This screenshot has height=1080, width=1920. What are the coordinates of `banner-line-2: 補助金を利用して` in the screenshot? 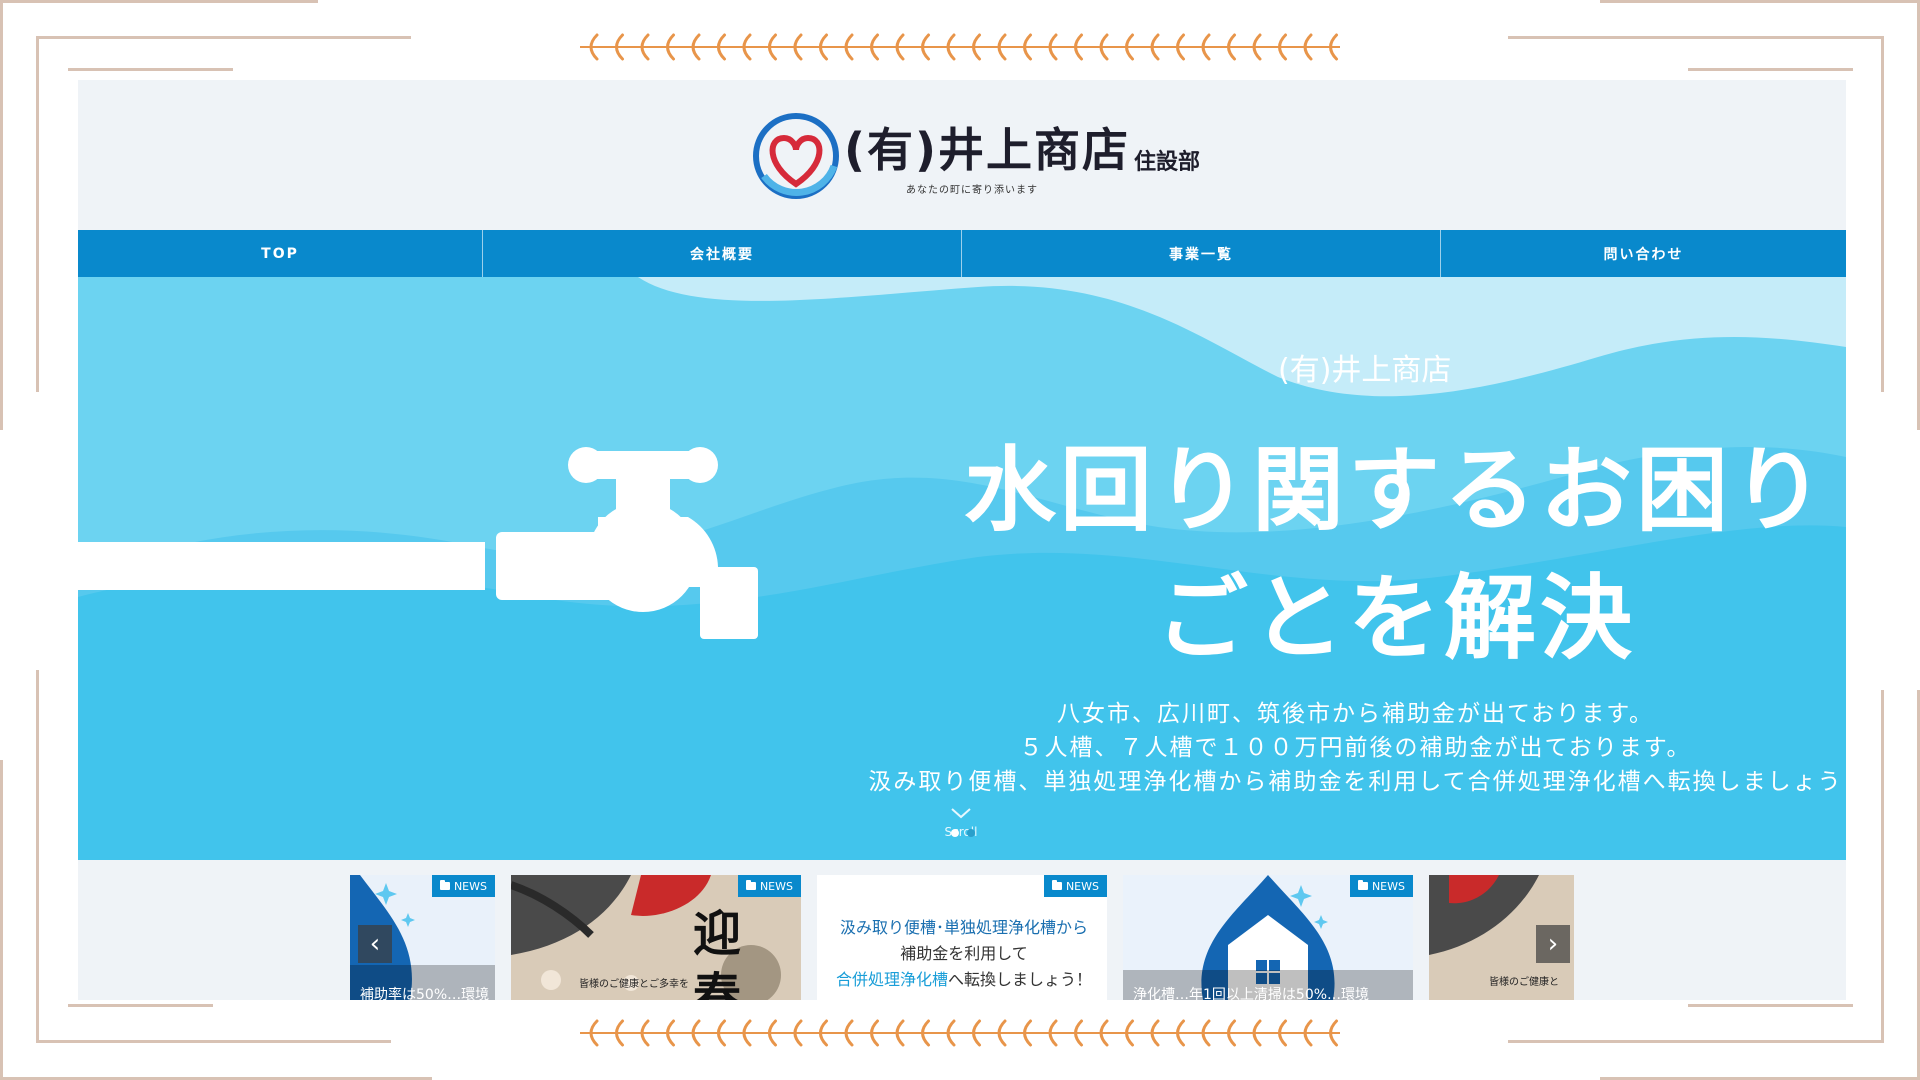 It's located at (964, 953).